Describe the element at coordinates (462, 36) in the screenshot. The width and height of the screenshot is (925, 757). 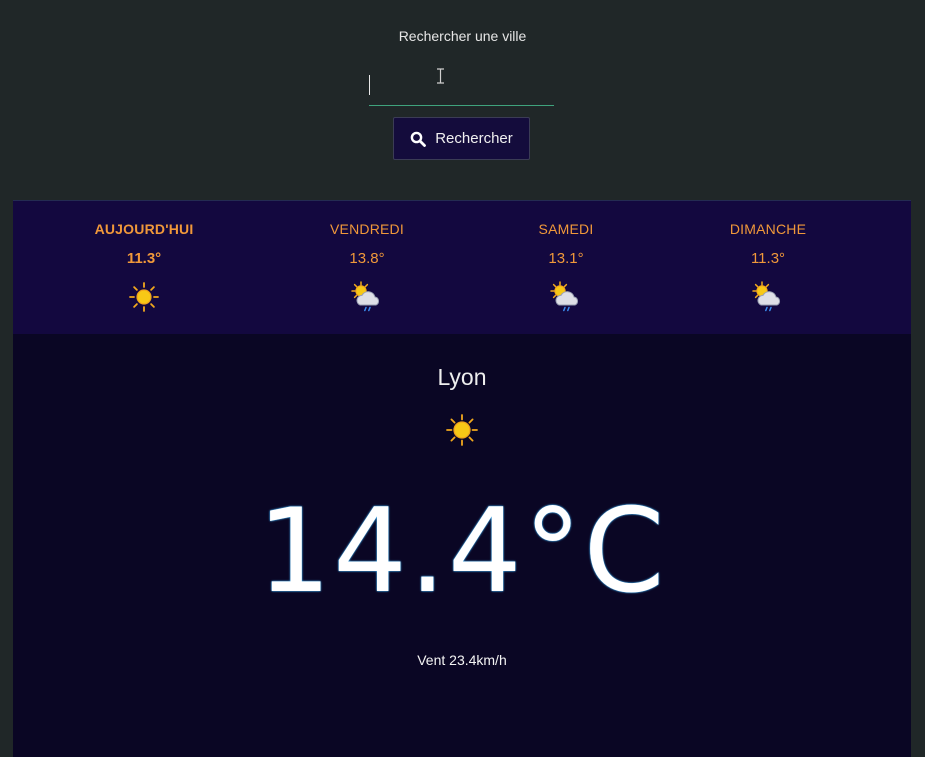
I see `search-label: Rechercher une ville` at that location.